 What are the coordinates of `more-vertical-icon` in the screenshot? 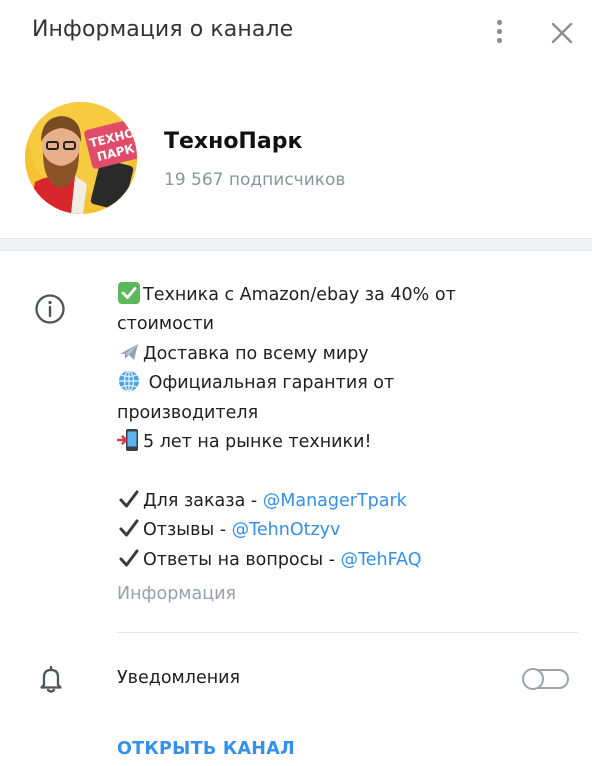 It's located at (499, 22).